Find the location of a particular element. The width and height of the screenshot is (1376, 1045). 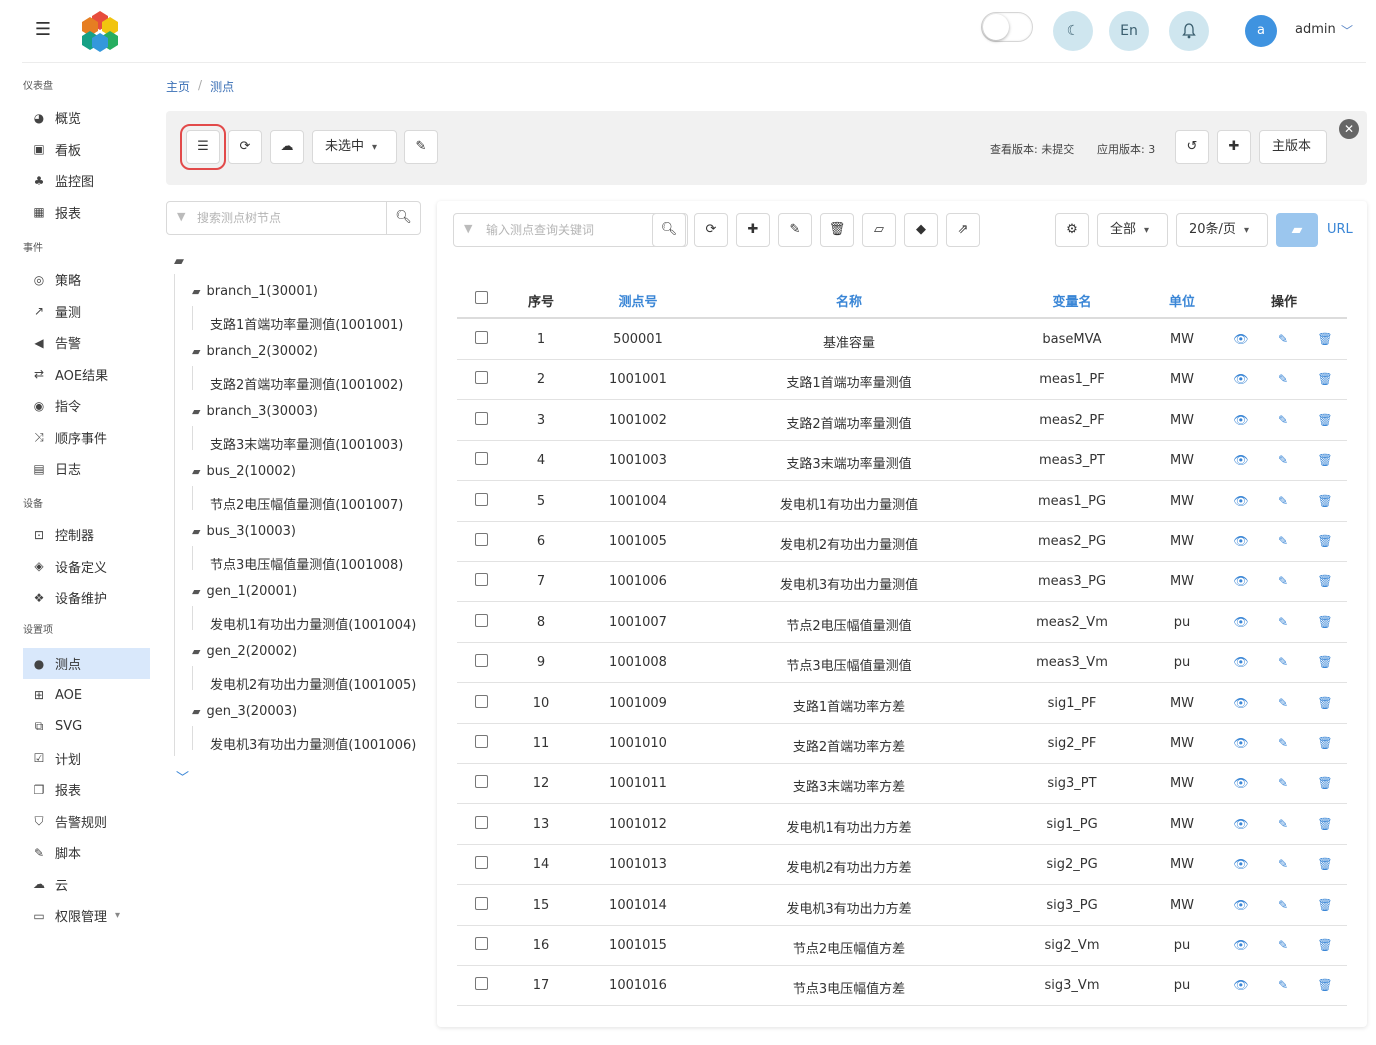

select-all-checkbox is located at coordinates (481, 297).